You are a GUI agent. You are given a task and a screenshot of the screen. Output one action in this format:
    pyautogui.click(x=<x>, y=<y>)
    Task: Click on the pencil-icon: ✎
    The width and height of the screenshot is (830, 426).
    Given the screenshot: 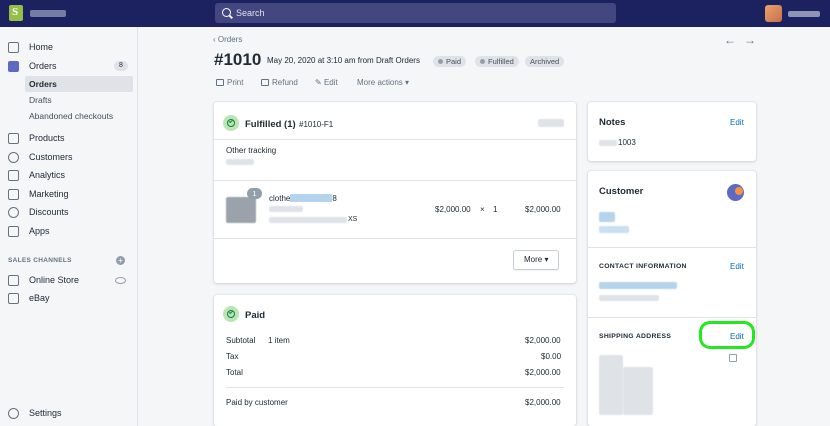 What is the action you would take?
    pyautogui.click(x=319, y=82)
    